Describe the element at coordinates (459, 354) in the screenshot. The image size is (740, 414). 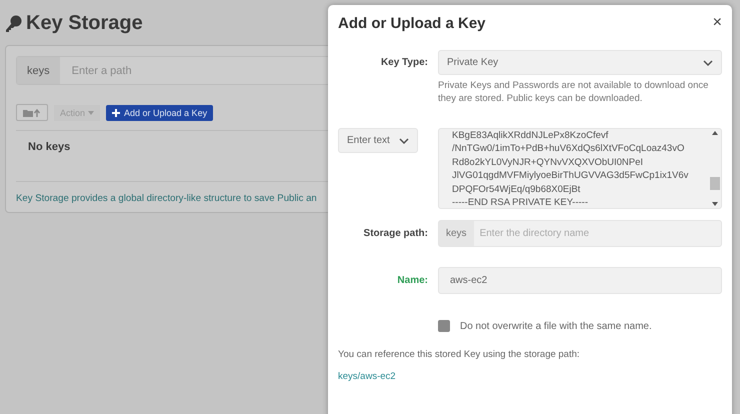
I see `reference-text: You can reference this stored Key using the storage path:` at that location.